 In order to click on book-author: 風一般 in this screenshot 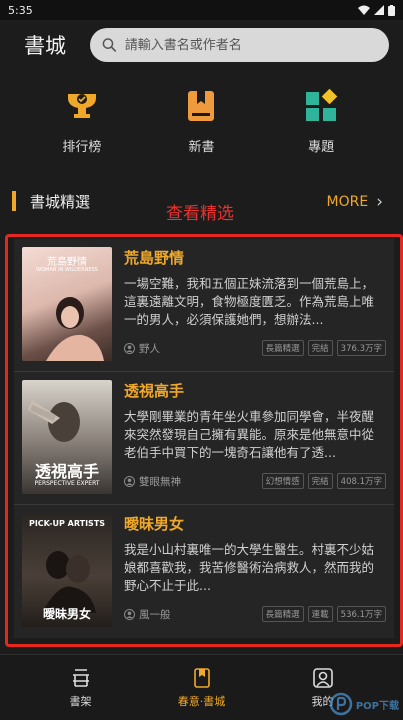, I will do `click(191, 614)`.